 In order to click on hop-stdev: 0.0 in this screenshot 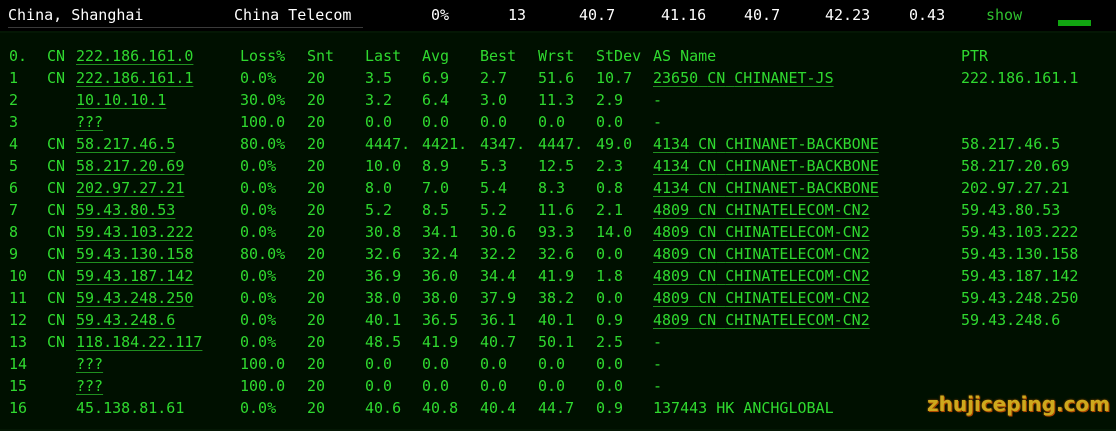, I will do `click(610, 386)`.